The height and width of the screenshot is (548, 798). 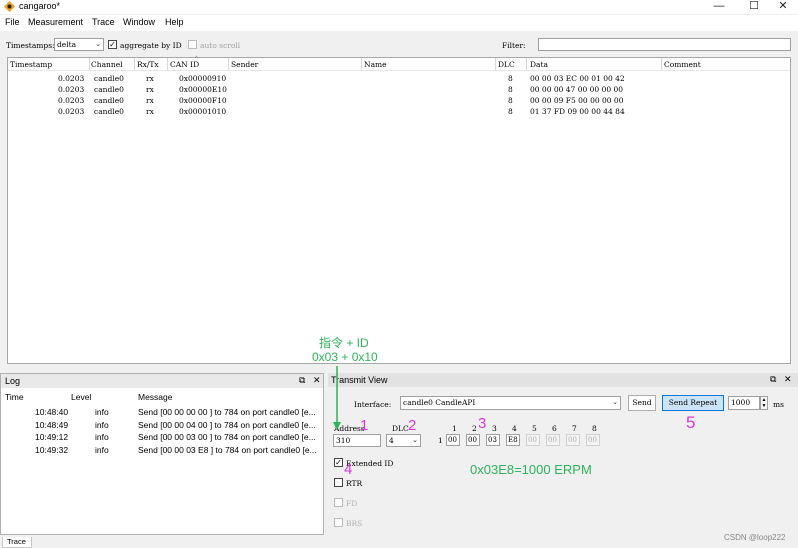 I want to click on menu-trace: Trace, so click(x=103, y=22).